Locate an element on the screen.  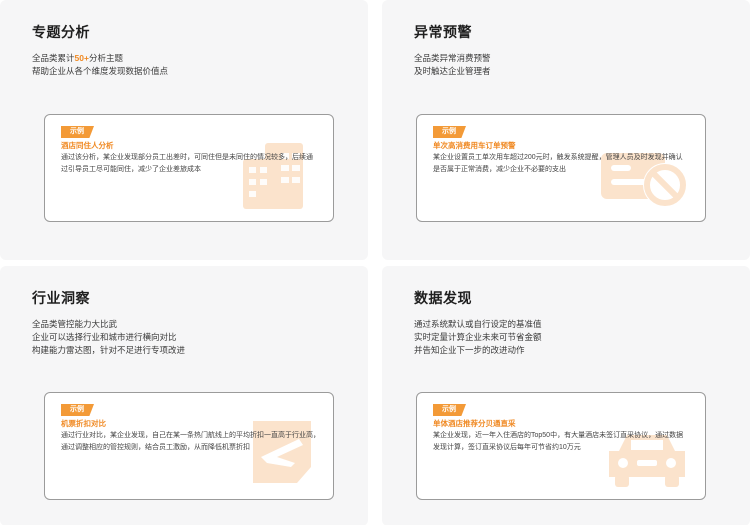
desc-line-2: 企业可以选择行业和城市进行横向对比 is located at coordinates (104, 337).